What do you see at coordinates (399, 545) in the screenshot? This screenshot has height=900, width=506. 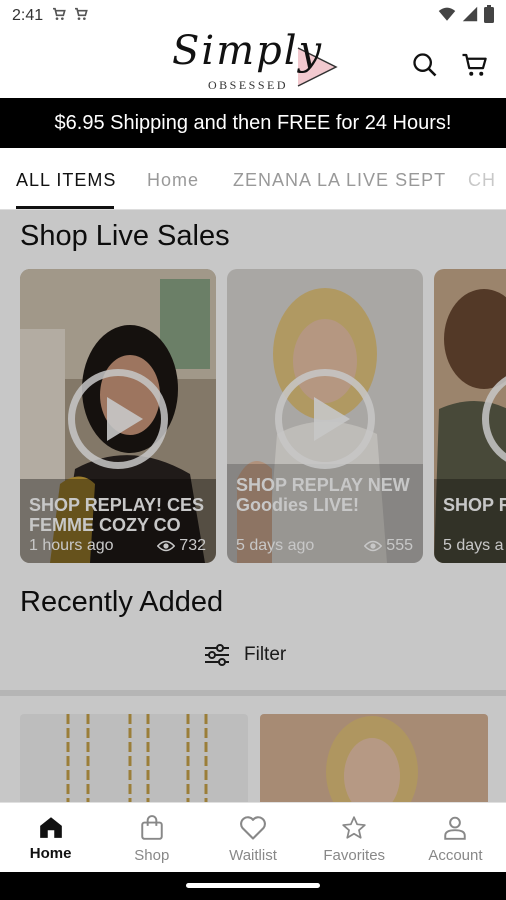 I see `views-count: 555` at bounding box center [399, 545].